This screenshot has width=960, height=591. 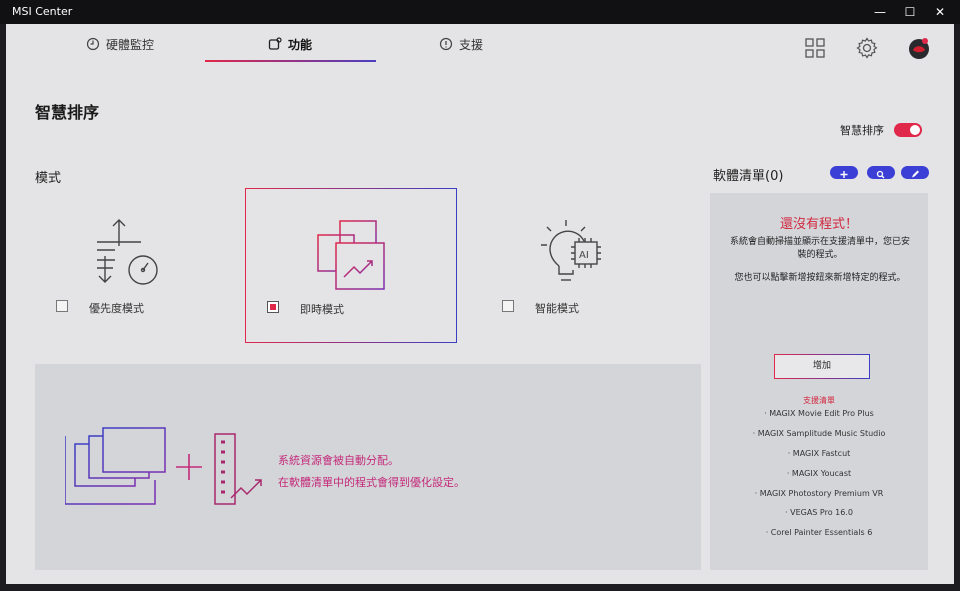 I want to click on tab-label: 支援, so click(x=471, y=44).